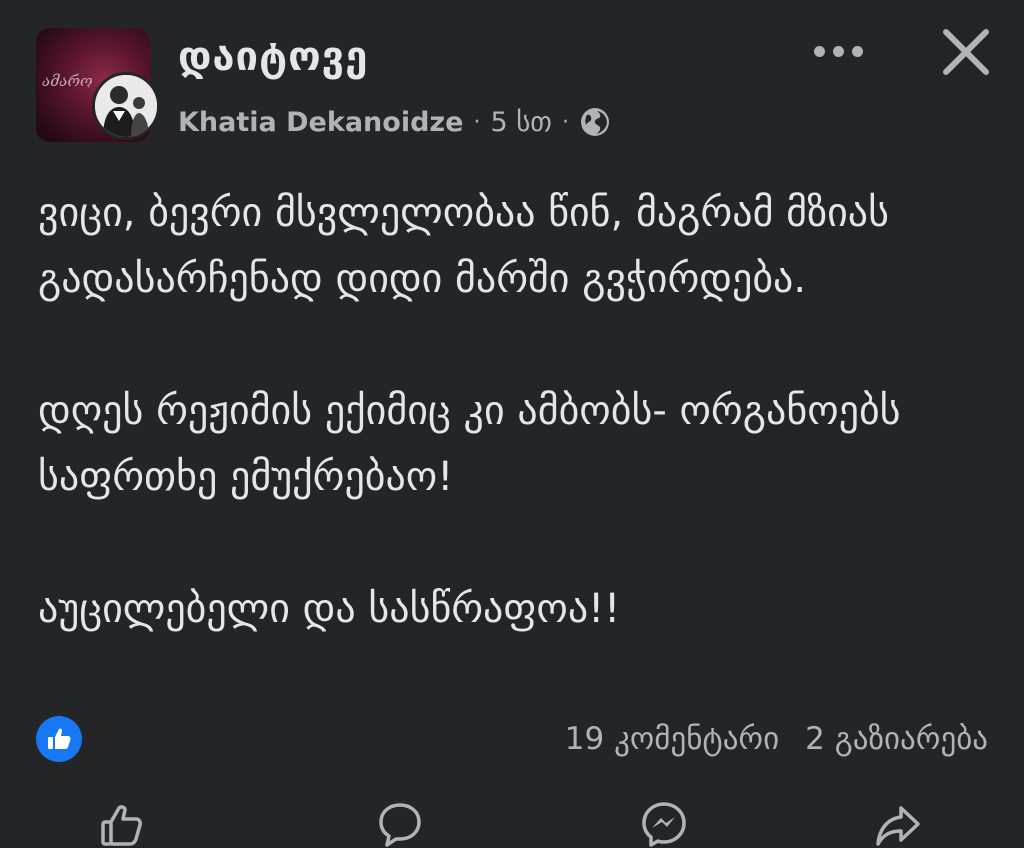 This screenshot has height=848, width=1024. What do you see at coordinates (838, 51) in the screenshot?
I see `more-options-button` at bounding box center [838, 51].